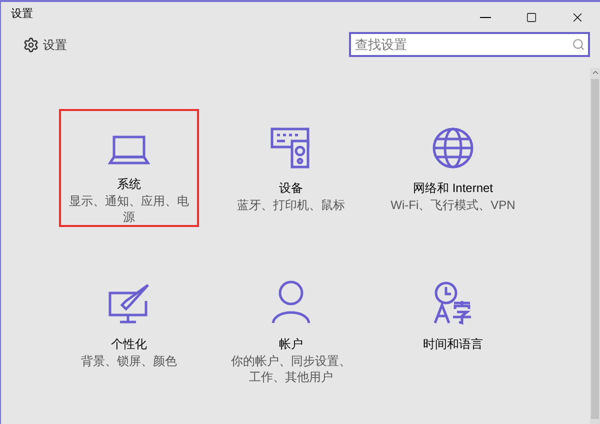  I want to click on search-icon, so click(578, 44).